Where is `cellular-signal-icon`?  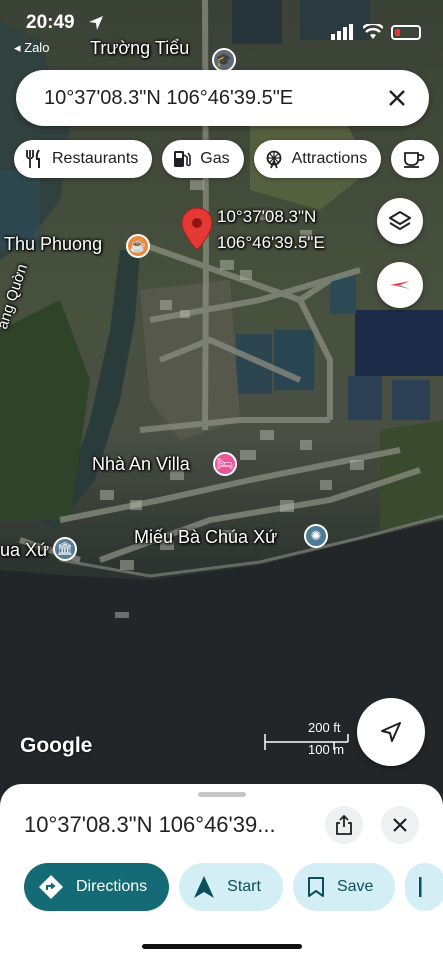 cellular-signal-icon is located at coordinates (342, 32).